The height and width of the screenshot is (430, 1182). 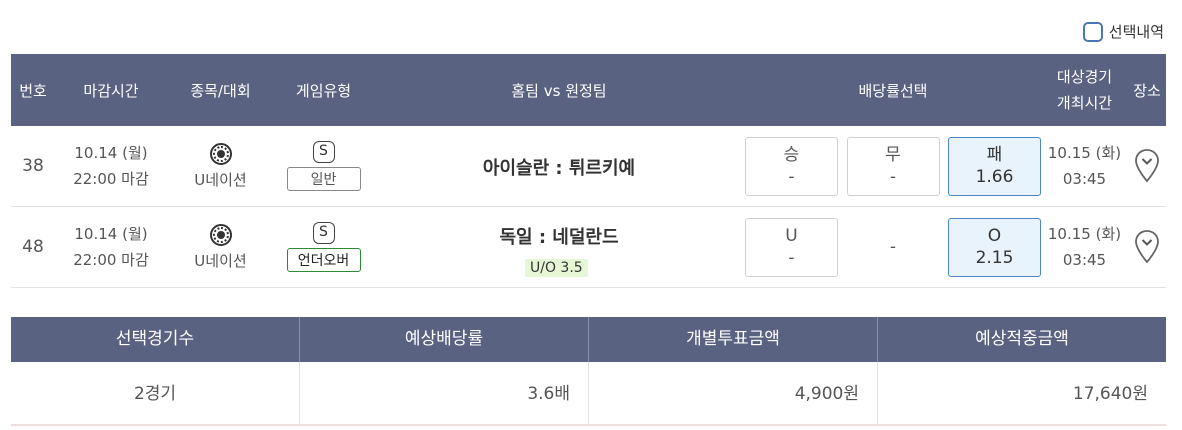 I want to click on expected-odds: 3.6배, so click(x=444, y=393).